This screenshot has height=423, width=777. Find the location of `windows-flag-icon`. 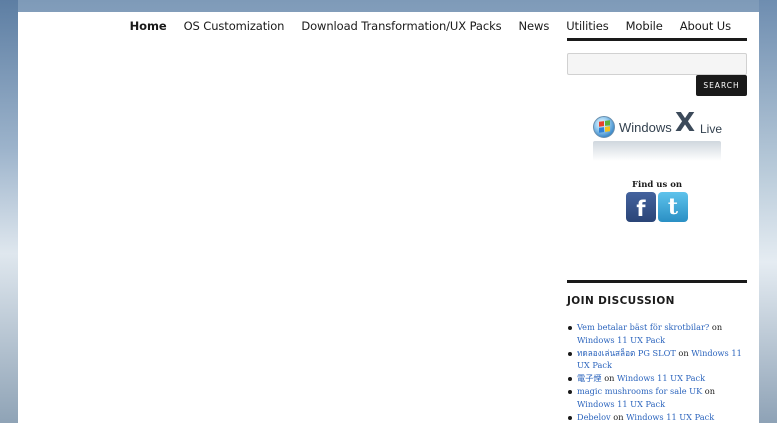

windows-flag-icon is located at coordinates (604, 126).